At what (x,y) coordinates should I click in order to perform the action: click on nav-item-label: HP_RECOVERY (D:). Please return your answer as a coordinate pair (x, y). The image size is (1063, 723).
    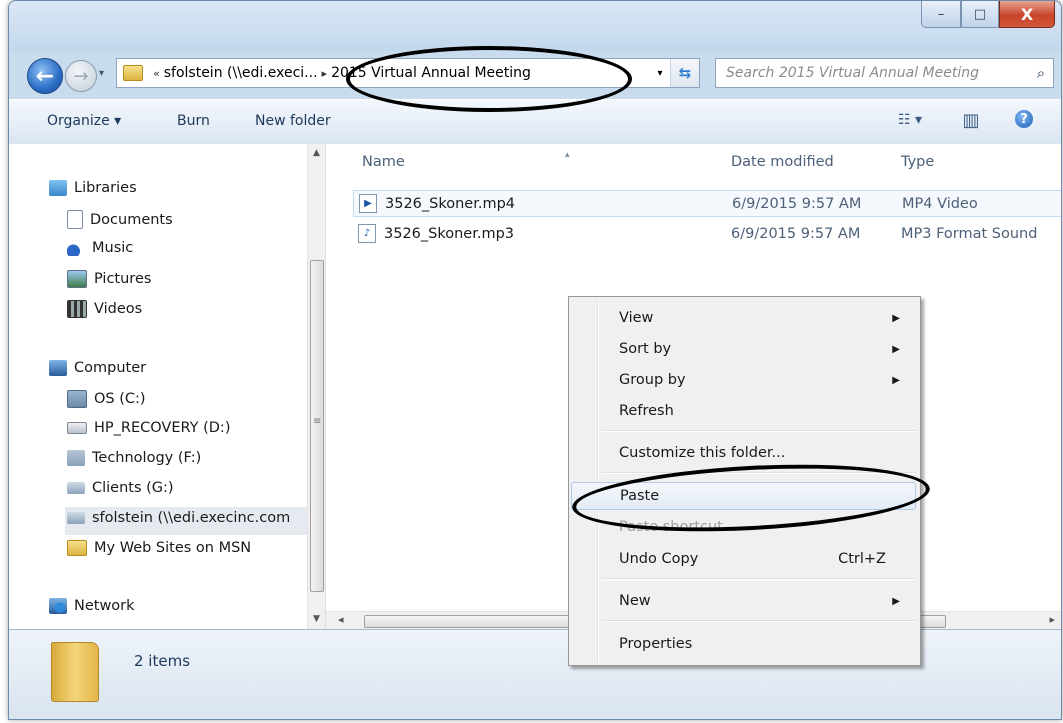
    Looking at the image, I should click on (162, 428).